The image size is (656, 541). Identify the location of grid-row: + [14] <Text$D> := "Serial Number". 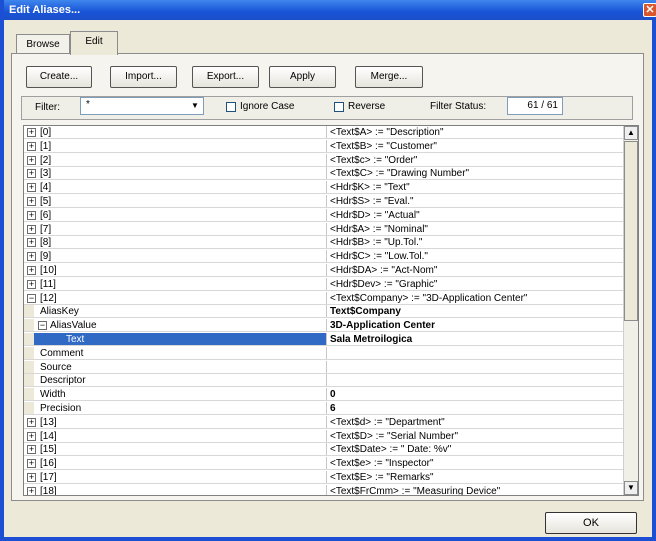
(324, 436).